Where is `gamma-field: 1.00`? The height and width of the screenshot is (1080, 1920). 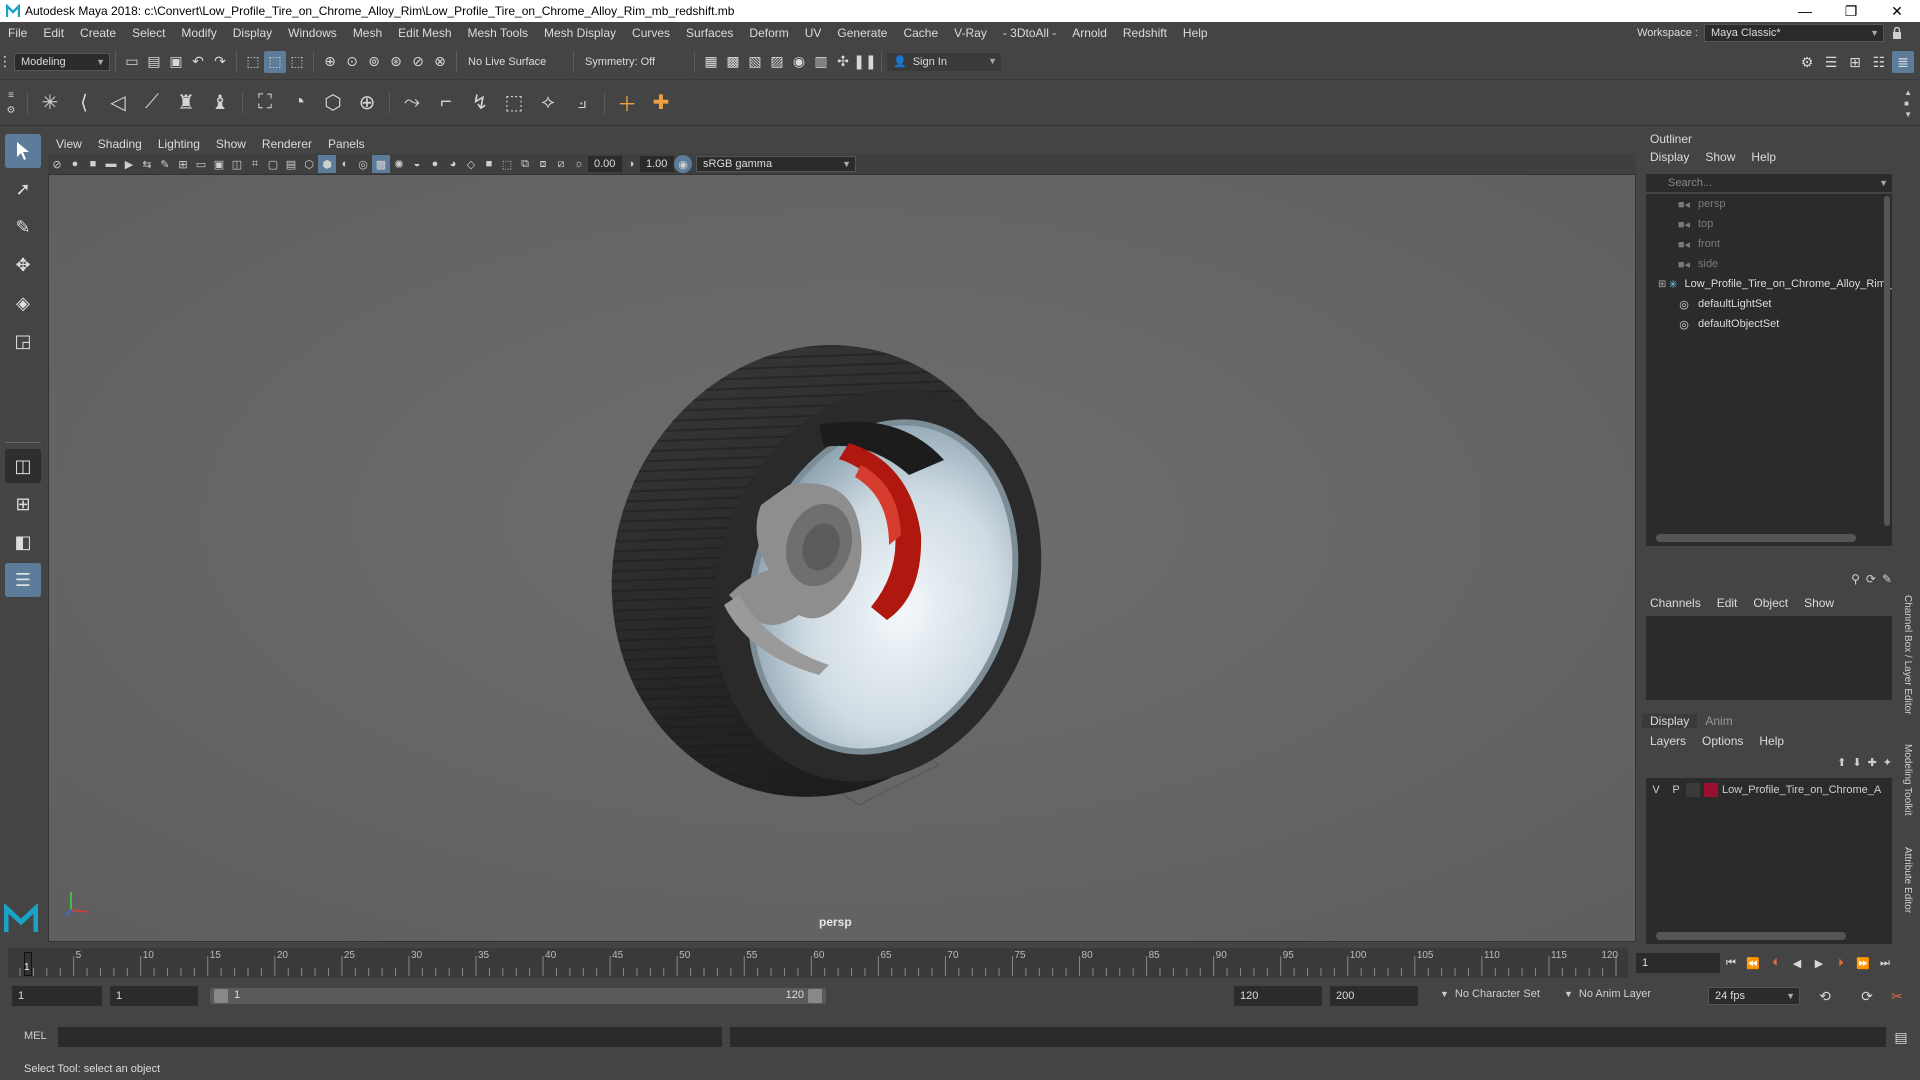
gamma-field: 1.00 is located at coordinates (657, 164).